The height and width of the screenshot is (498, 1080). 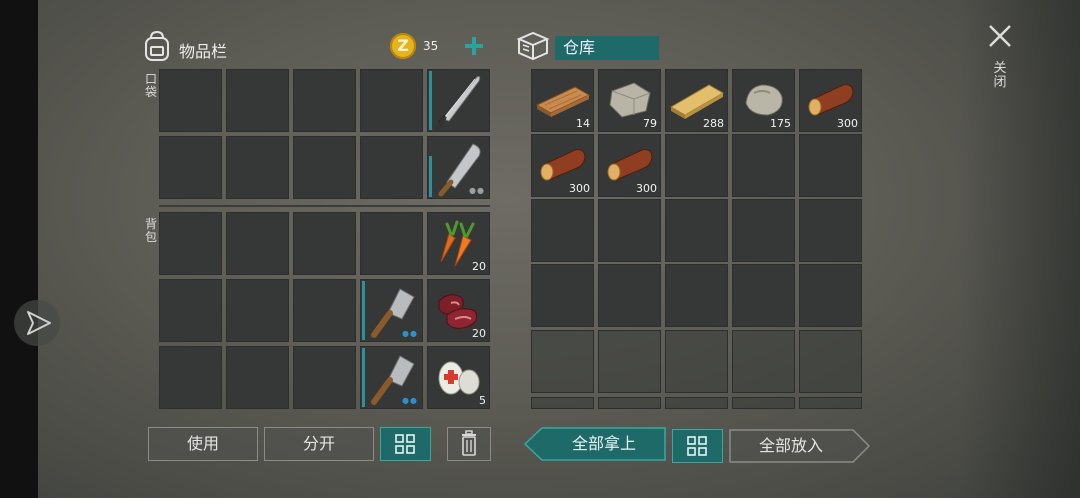 I want to click on item-count: 79, so click(x=650, y=123).